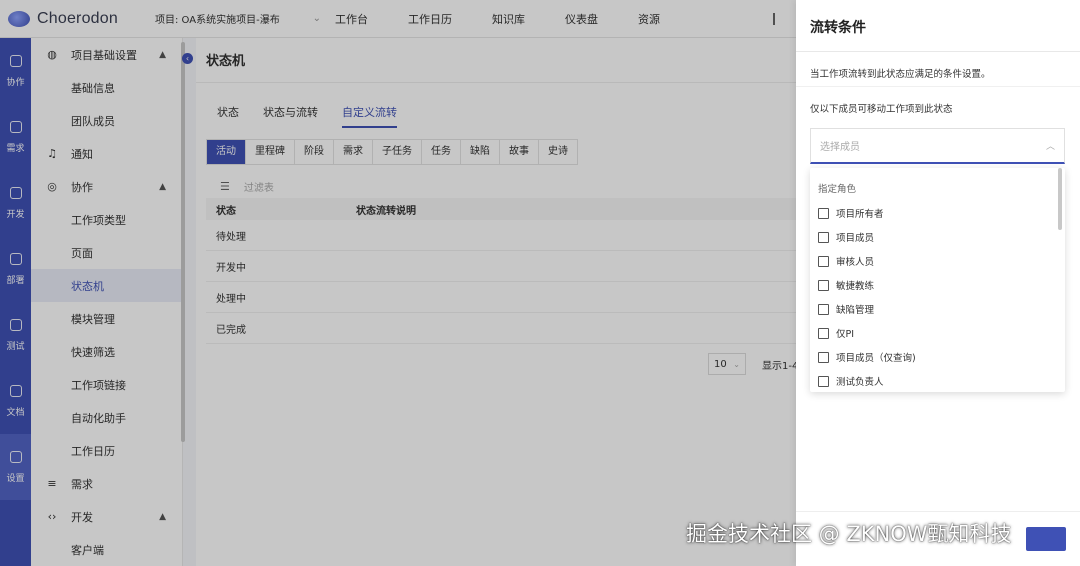  What do you see at coordinates (937, 213) in the screenshot?
I see `role-option-project-owner: 项目所有者` at bounding box center [937, 213].